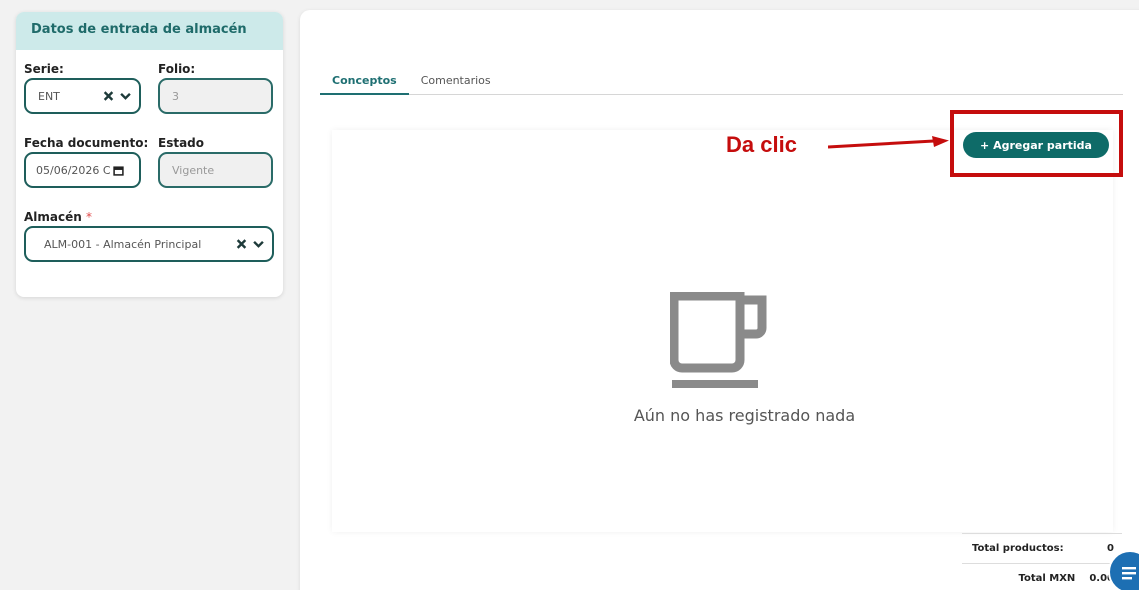  What do you see at coordinates (177, 69) in the screenshot?
I see `folio-label: Folio:` at bounding box center [177, 69].